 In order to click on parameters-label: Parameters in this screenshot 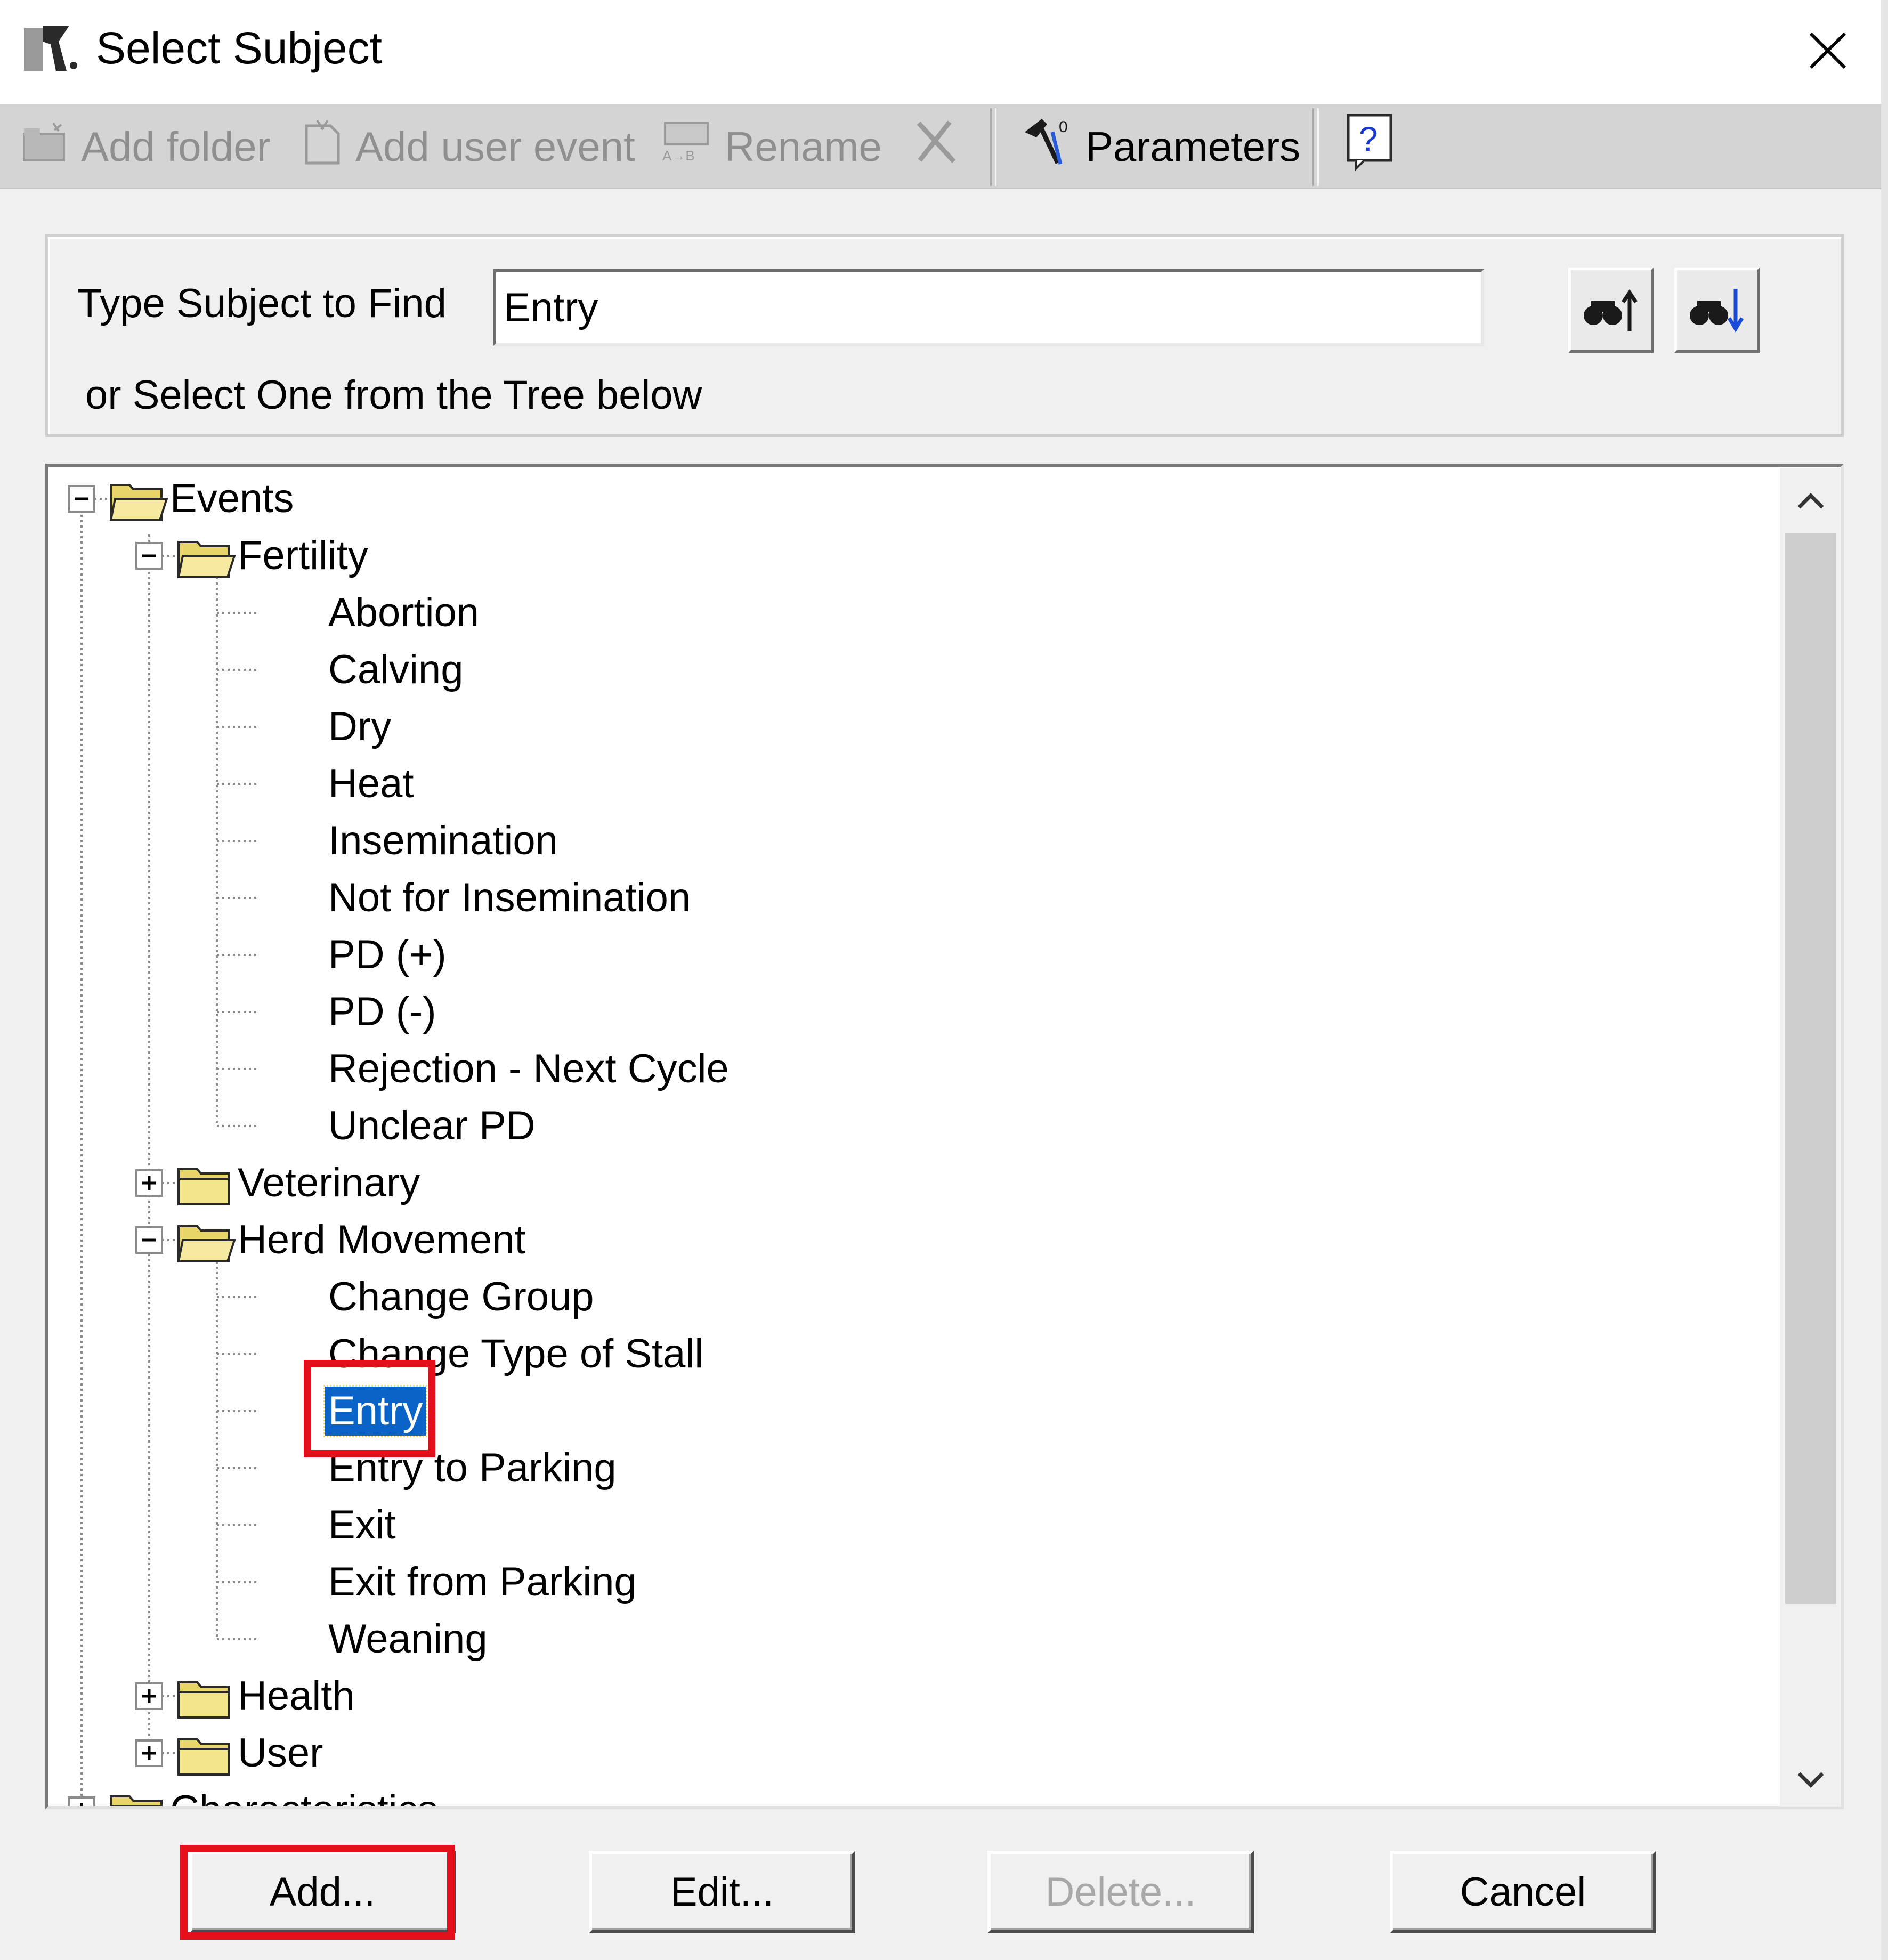, I will do `click(1193, 146)`.